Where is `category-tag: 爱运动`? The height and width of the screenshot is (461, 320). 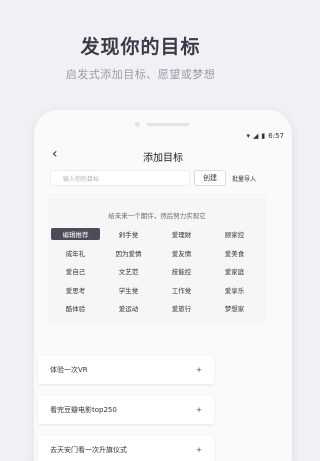 category-tag: 爱运动 is located at coordinates (128, 308).